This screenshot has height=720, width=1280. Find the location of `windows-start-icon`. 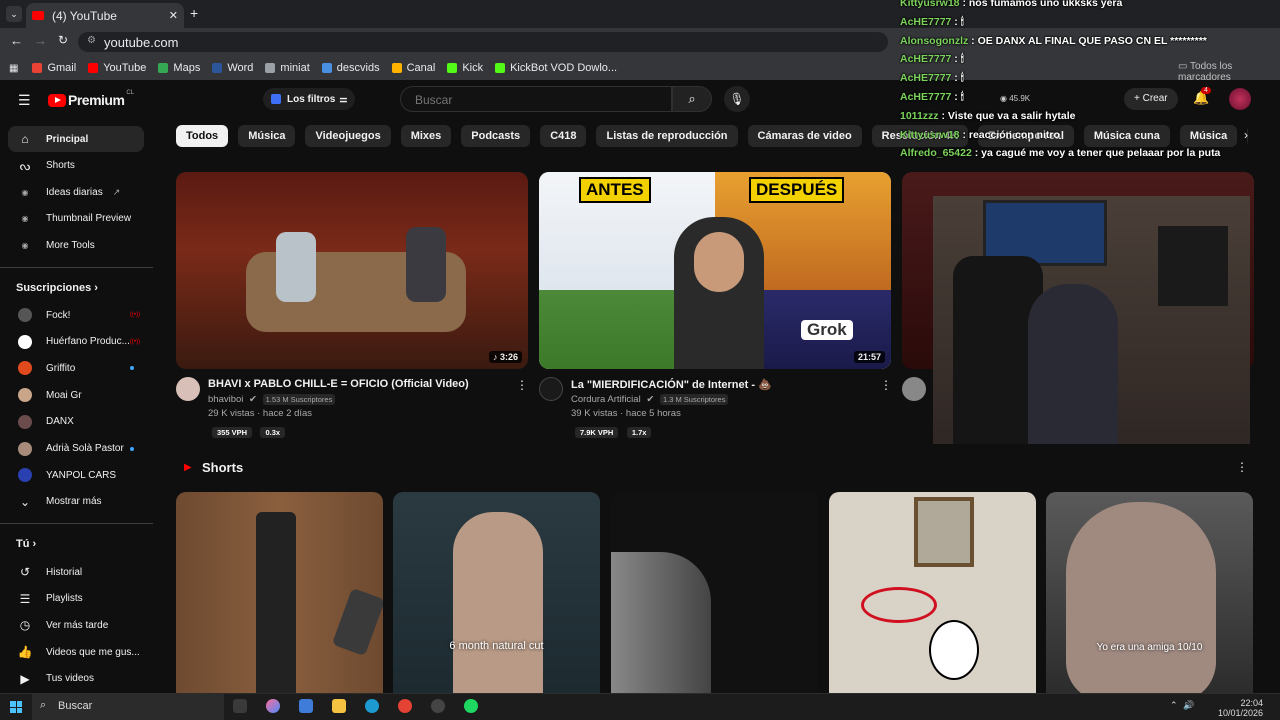

windows-start-icon is located at coordinates (16, 707).